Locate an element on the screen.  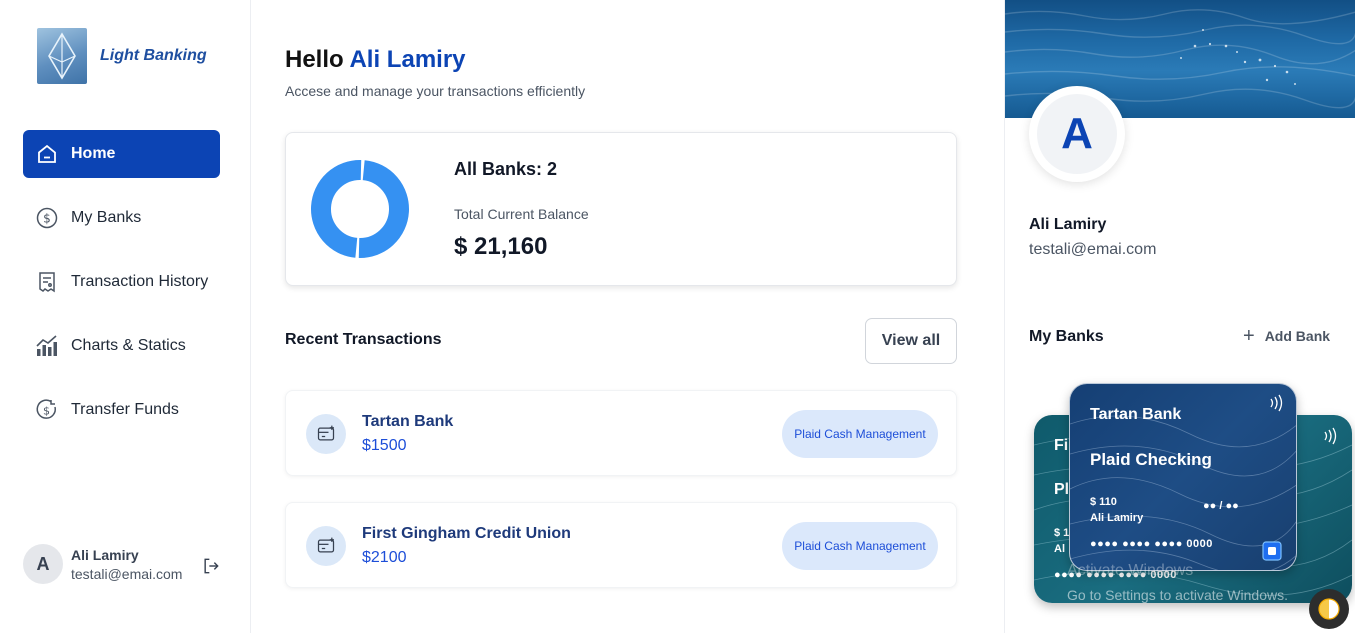
balance-label: Total Current Balance is located at coordinates (521, 214).